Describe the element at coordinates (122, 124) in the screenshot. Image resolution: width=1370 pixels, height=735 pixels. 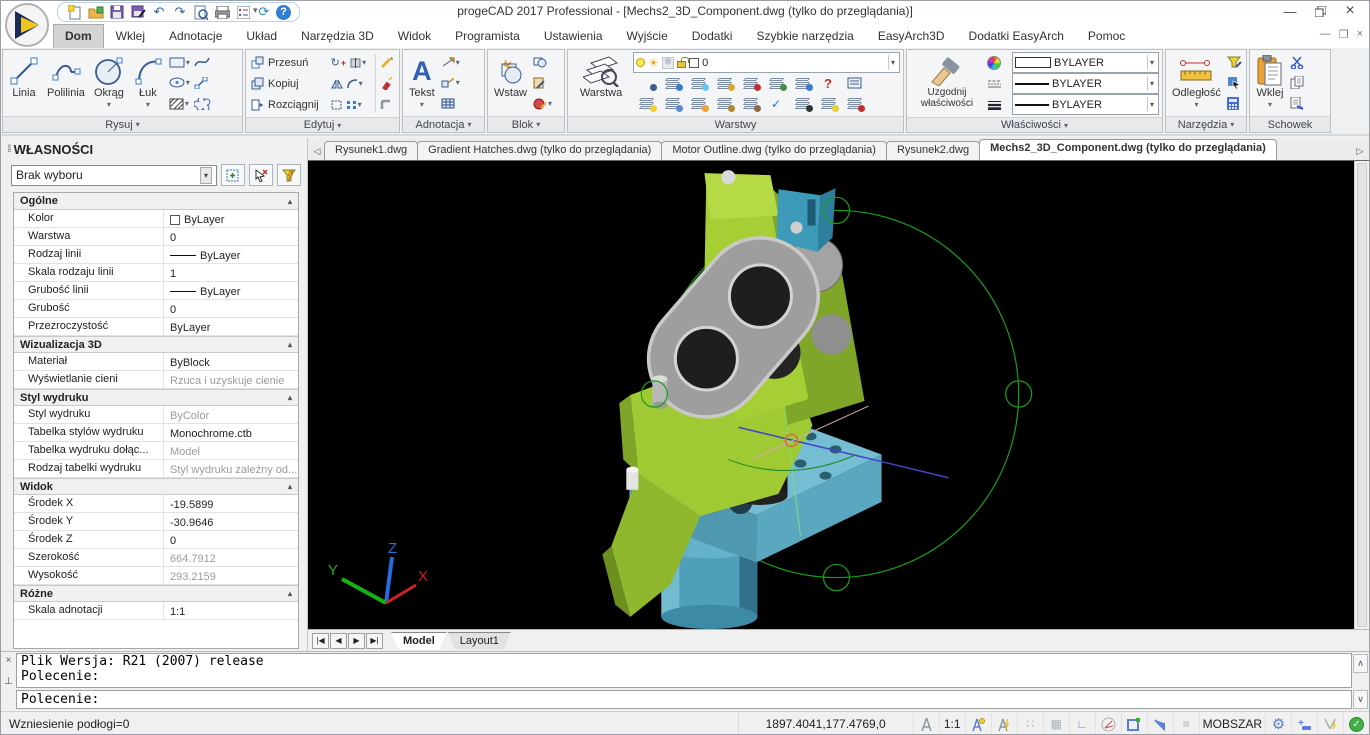
I see `group-label-rysuj: Rysuj ▾` at that location.